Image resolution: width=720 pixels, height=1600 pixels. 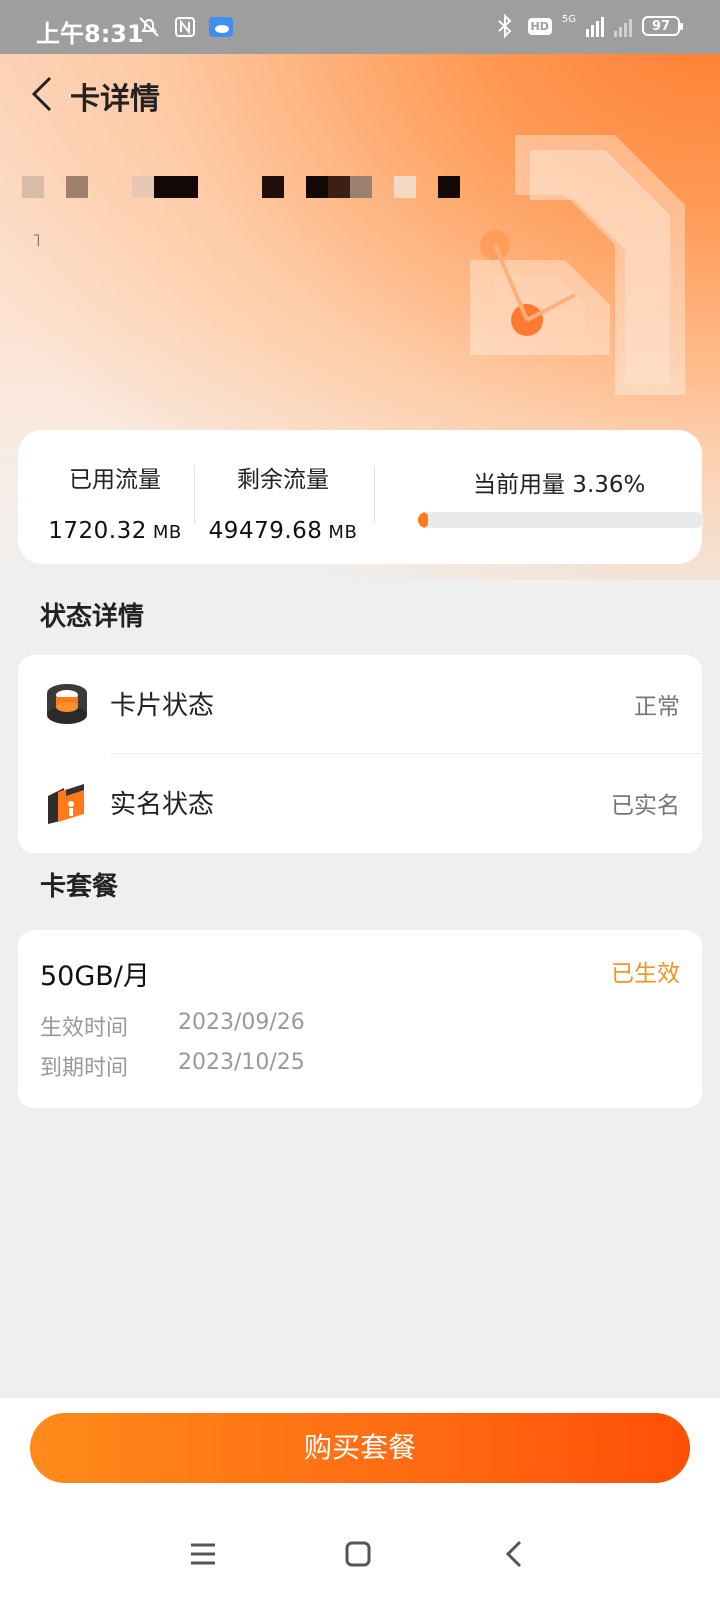 I want to click on card-status-value: 正常, so click(x=657, y=707).